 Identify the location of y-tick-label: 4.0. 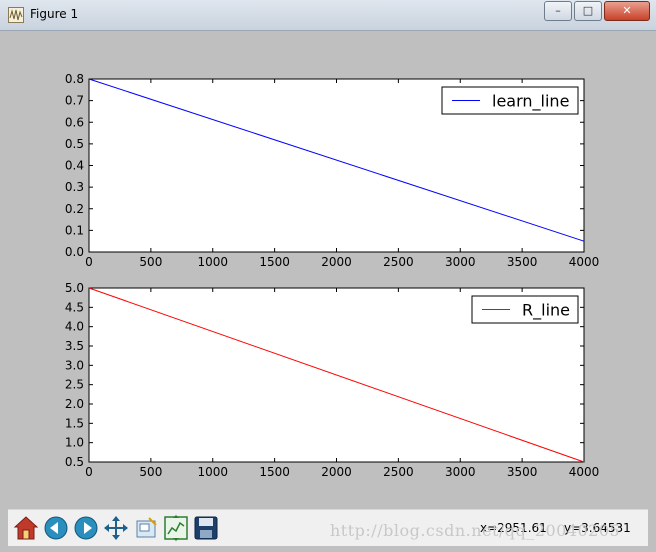
(74, 327).